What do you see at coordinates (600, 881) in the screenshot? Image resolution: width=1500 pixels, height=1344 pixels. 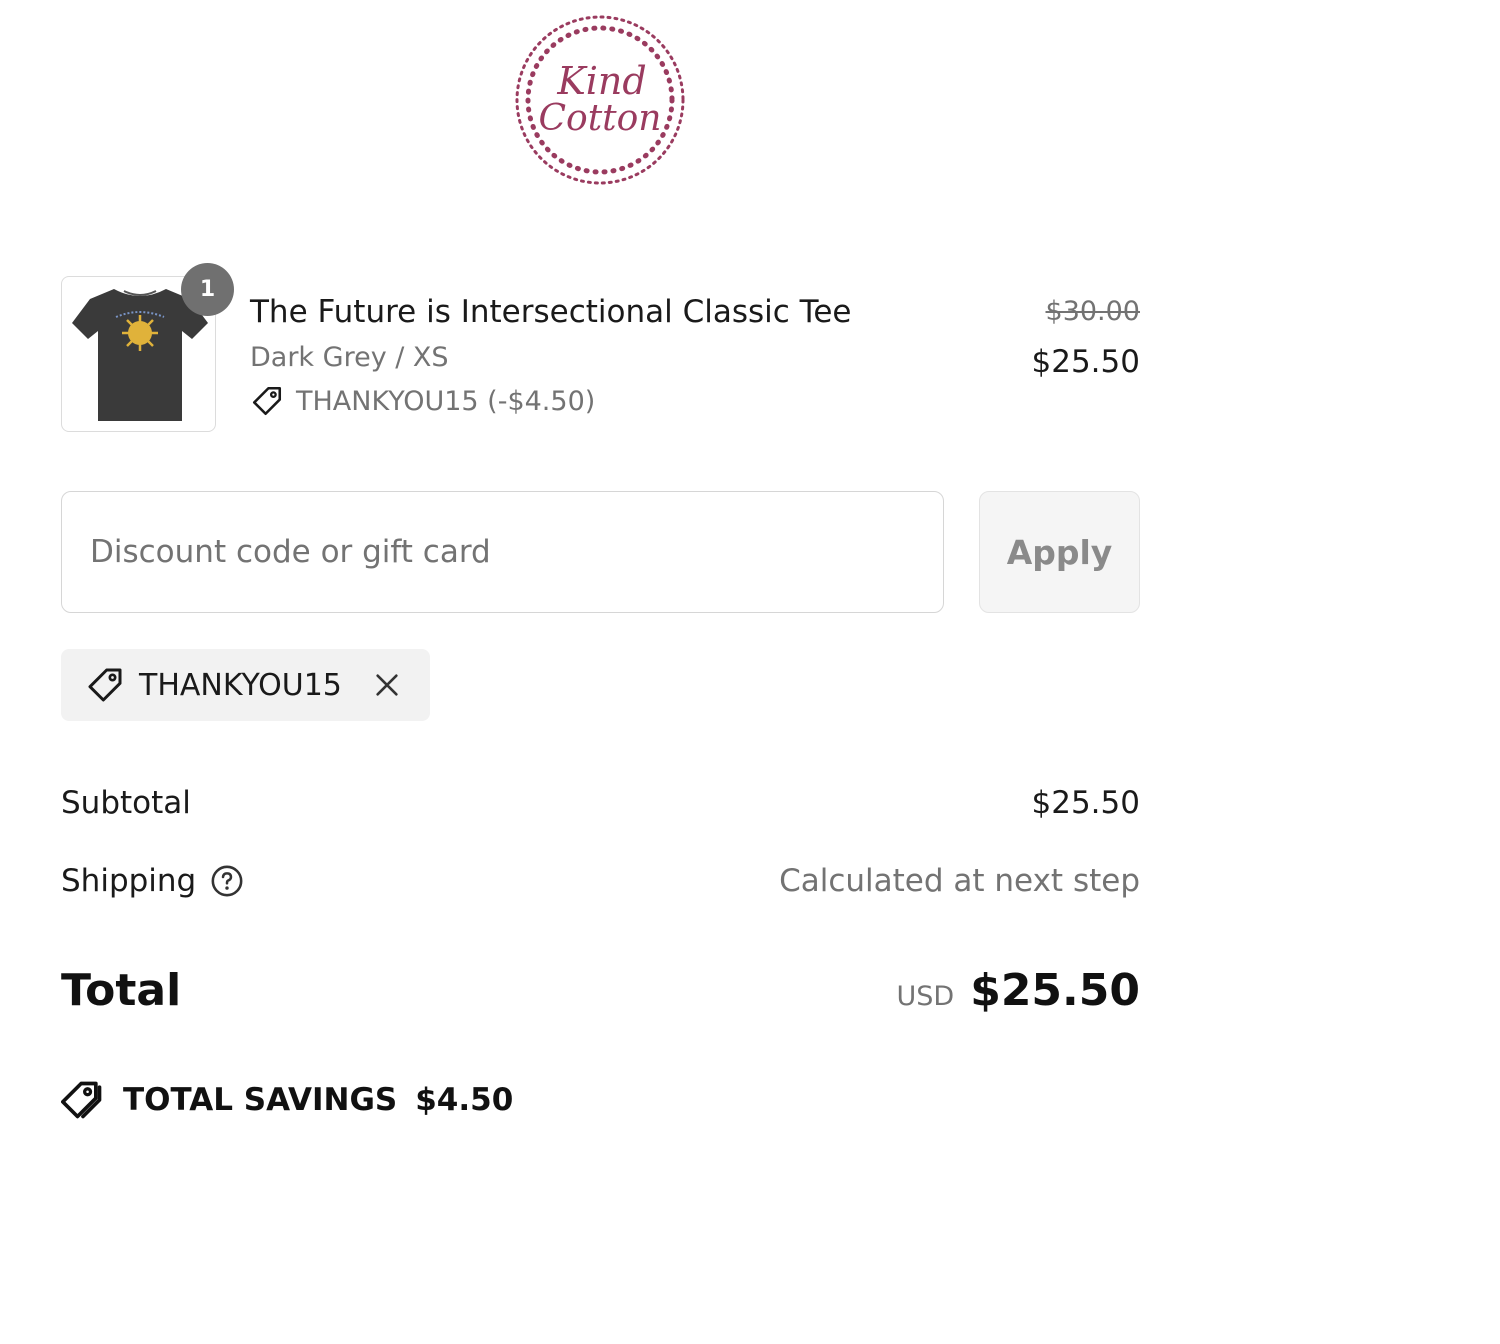 I see `shipping-row: Shipping Calculated at next step` at bounding box center [600, 881].